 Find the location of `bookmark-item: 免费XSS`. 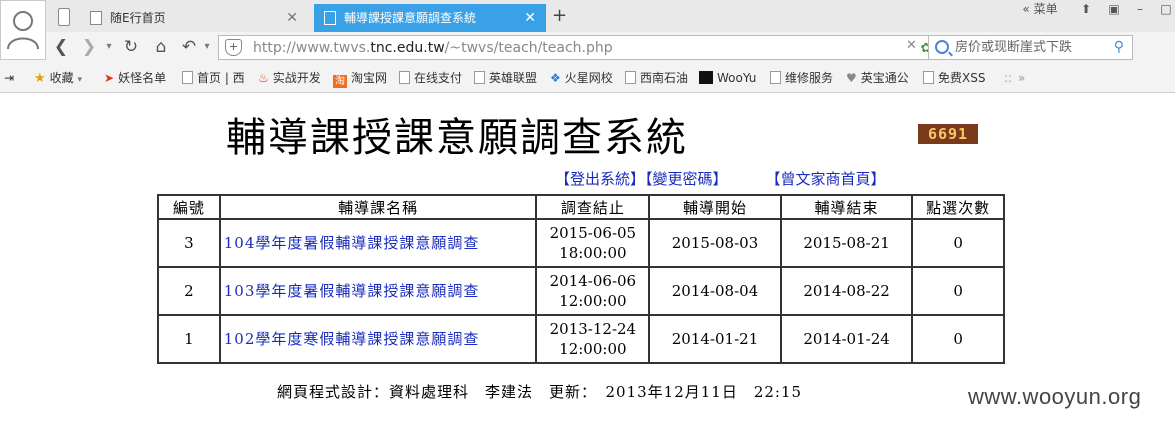

bookmark-item: 免费XSS is located at coordinates (954, 78).